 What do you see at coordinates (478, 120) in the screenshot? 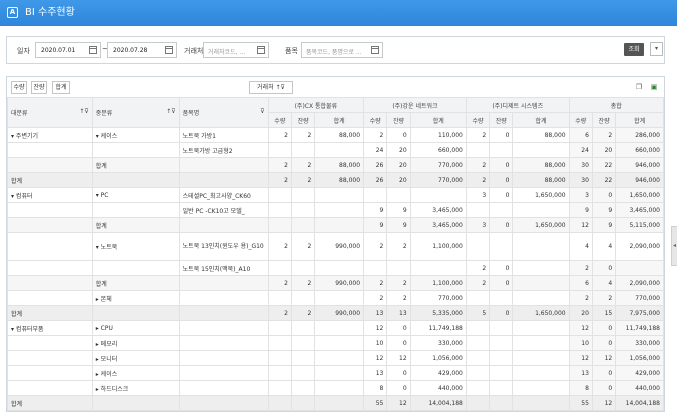
I see `measure-header: 수량` at bounding box center [478, 120].